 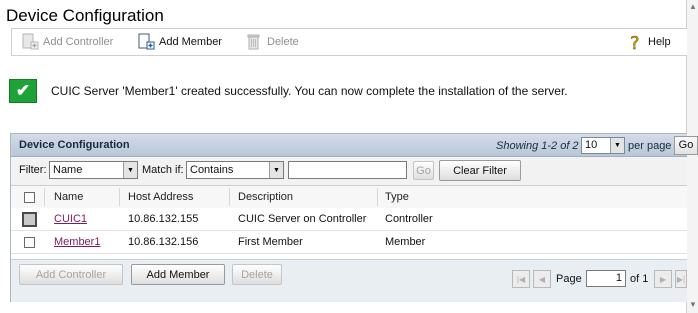 What do you see at coordinates (686, 145) in the screenshot?
I see `per-page-go-button: Go` at bounding box center [686, 145].